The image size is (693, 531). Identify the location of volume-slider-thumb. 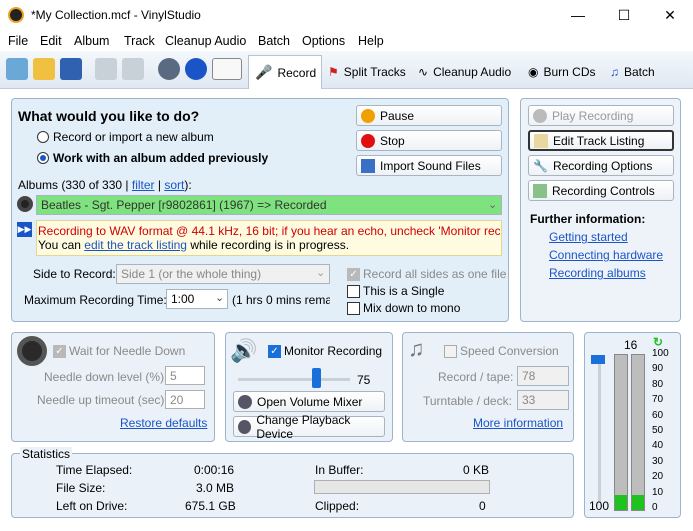
(316, 378).